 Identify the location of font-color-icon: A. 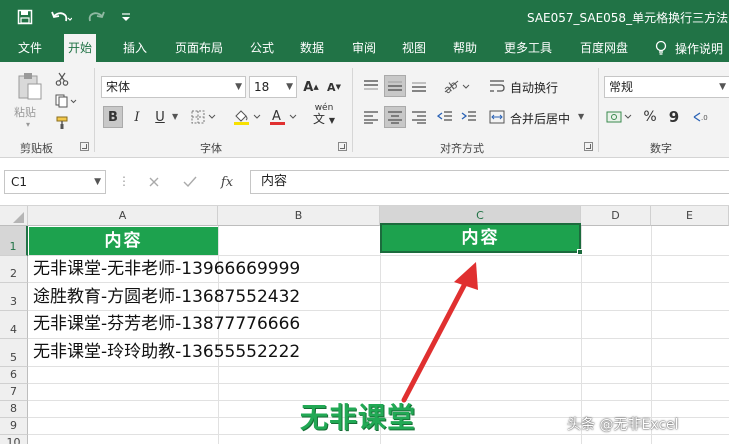
(283, 117).